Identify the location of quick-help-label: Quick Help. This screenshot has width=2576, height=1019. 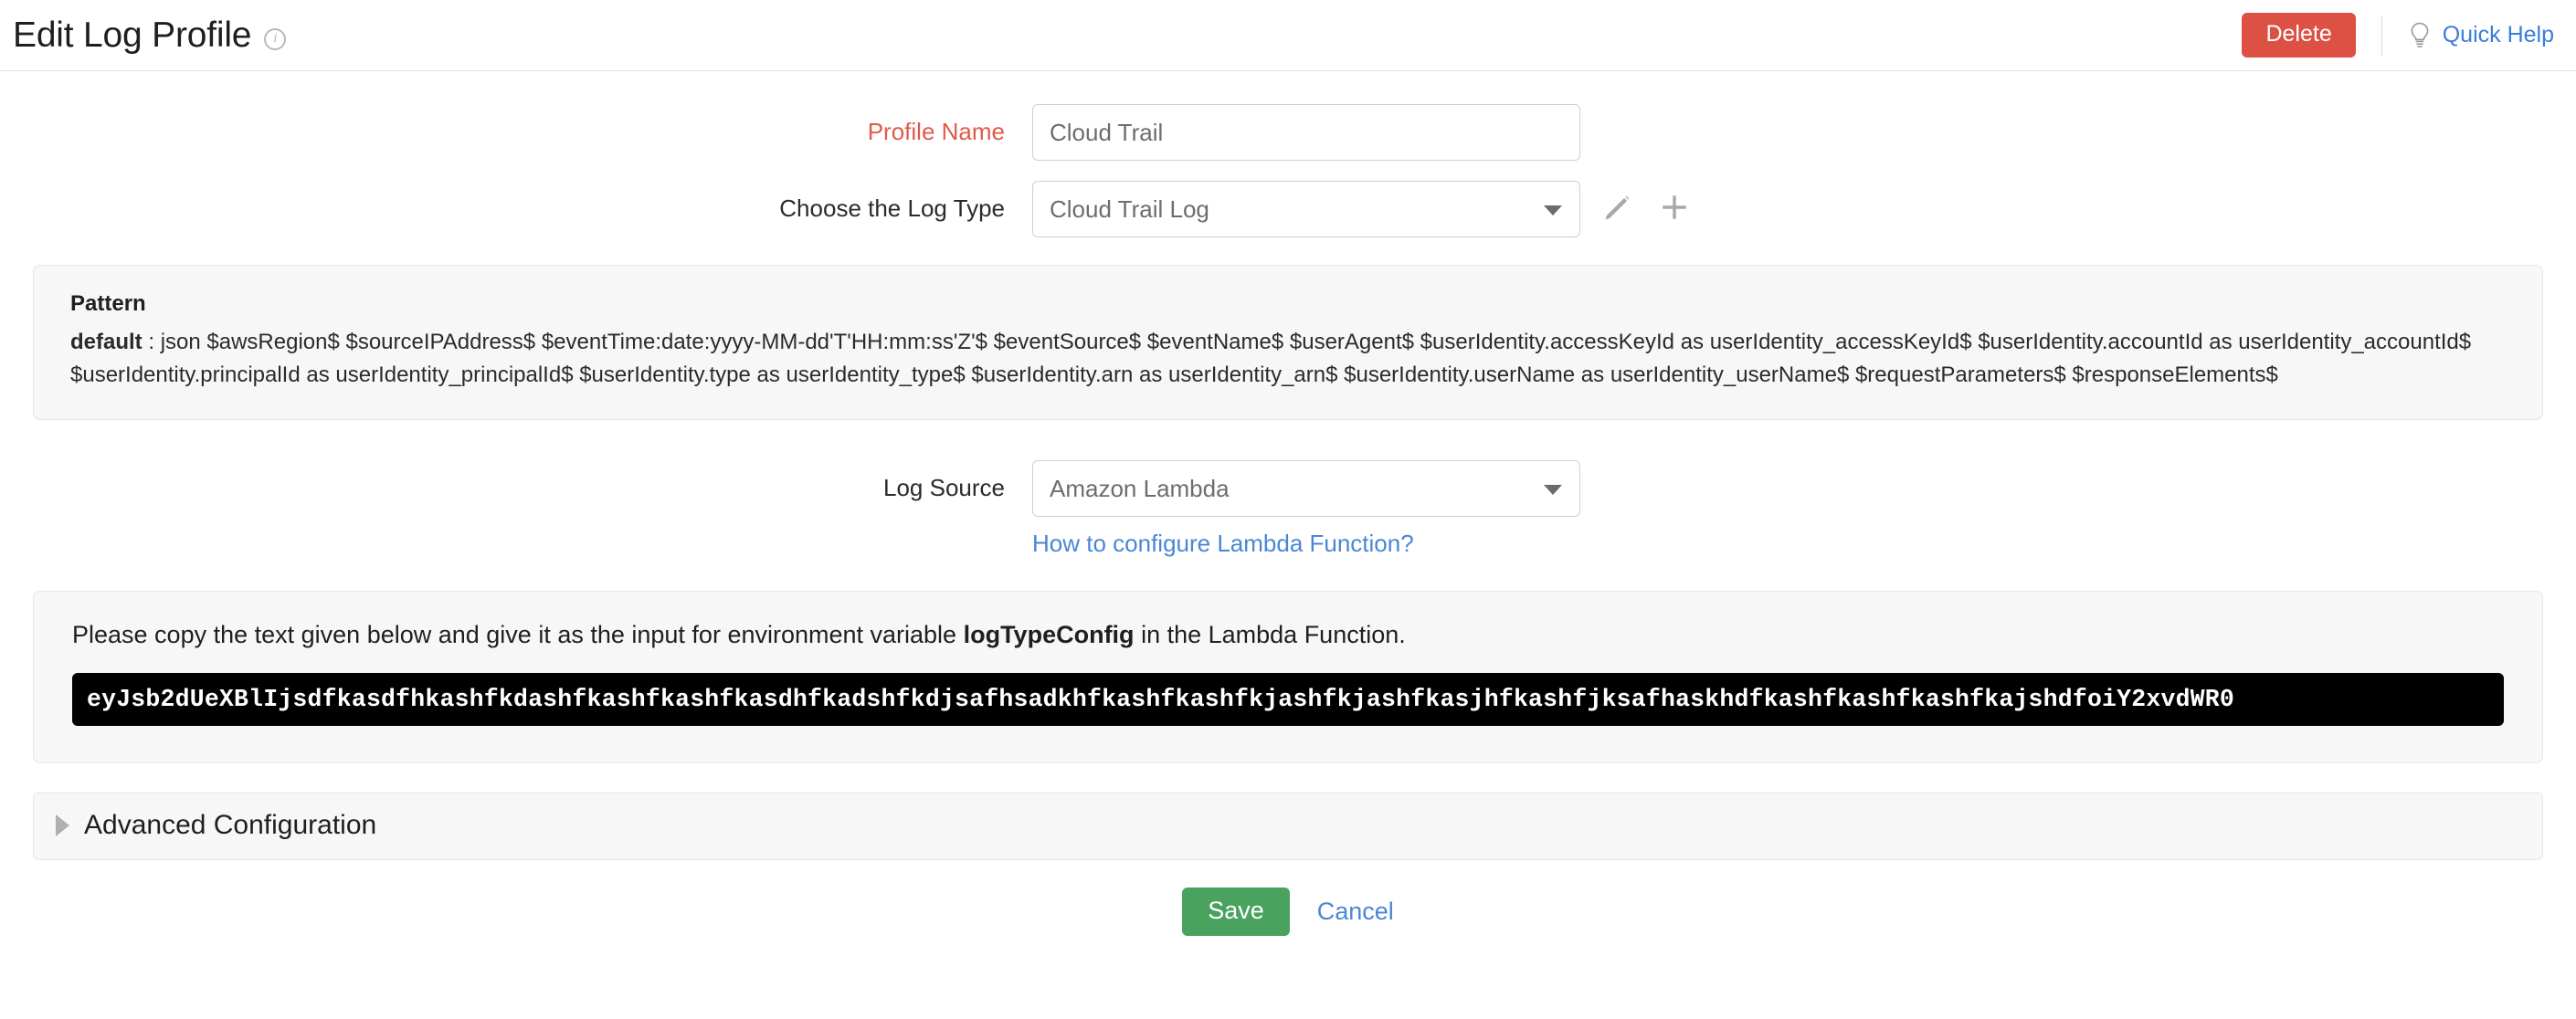
(2498, 34).